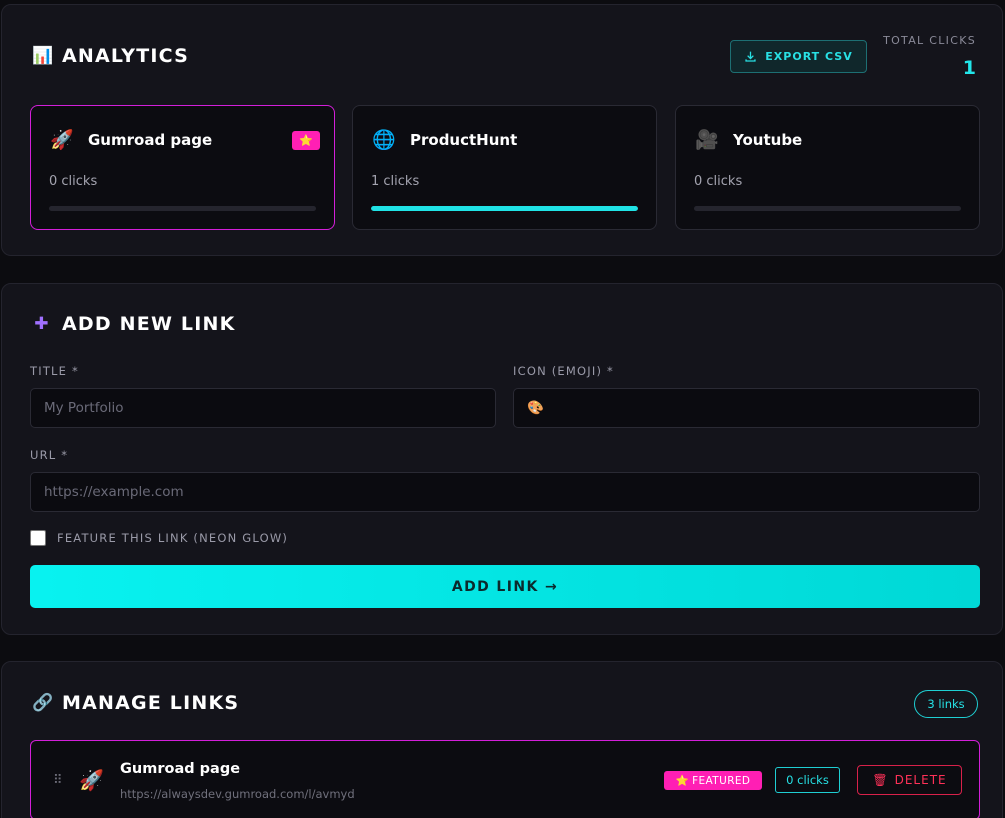 This screenshot has height=818, width=1005. Describe the element at coordinates (43, 703) in the screenshot. I see `link-icon: 🔗` at that location.